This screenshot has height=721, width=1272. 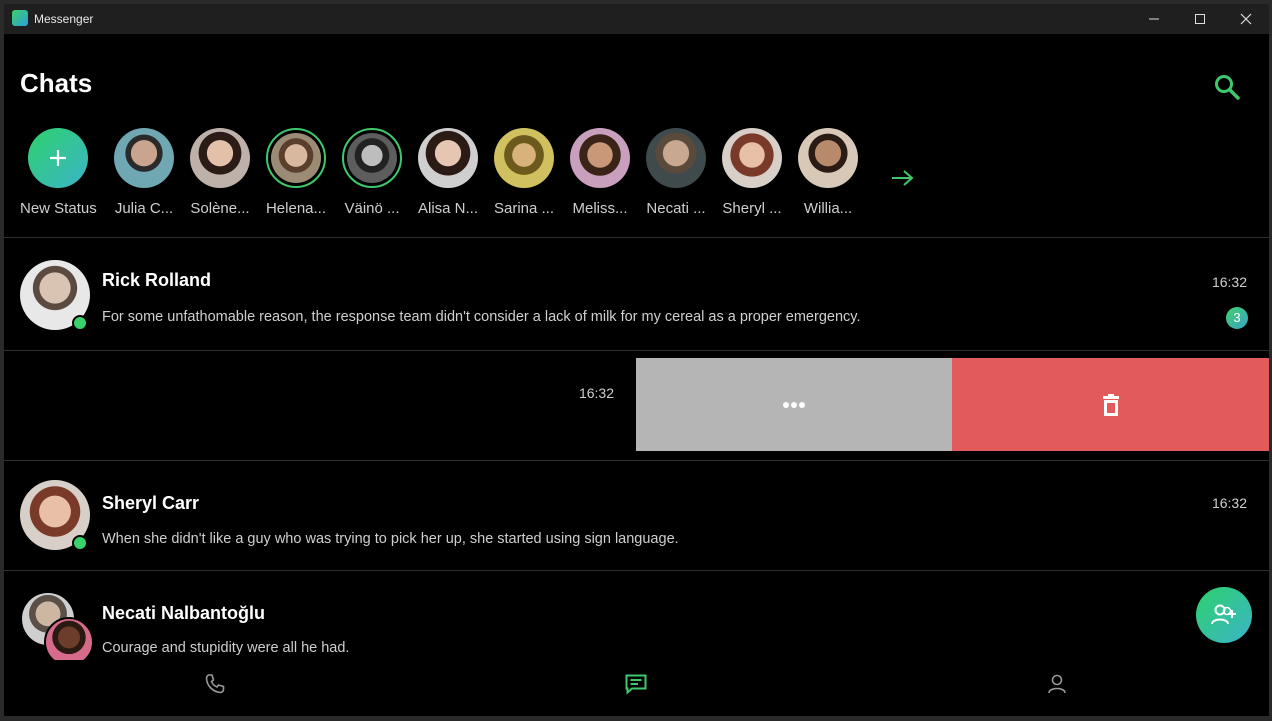 I want to click on minimize-button, so click(x=1154, y=19).